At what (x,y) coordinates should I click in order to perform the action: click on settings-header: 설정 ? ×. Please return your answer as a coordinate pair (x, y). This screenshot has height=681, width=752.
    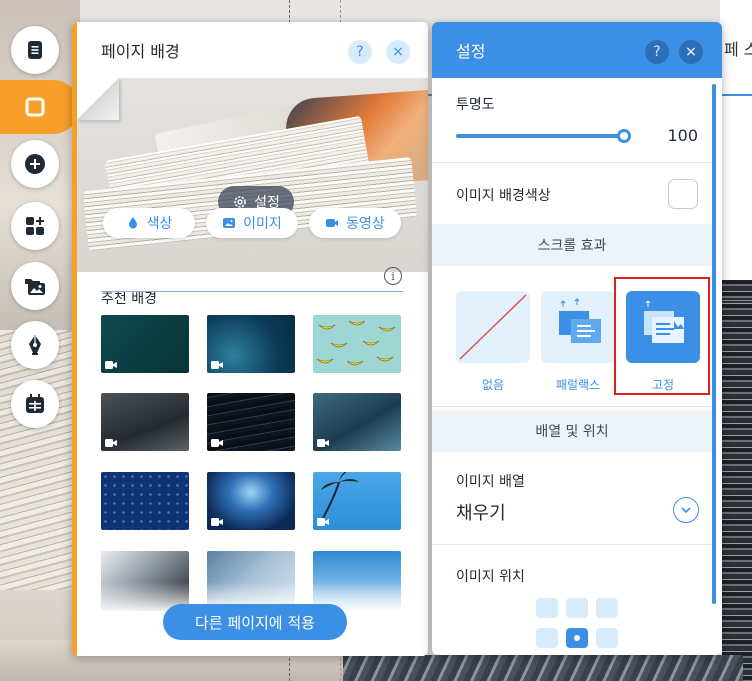
    Looking at the image, I should click on (577, 50).